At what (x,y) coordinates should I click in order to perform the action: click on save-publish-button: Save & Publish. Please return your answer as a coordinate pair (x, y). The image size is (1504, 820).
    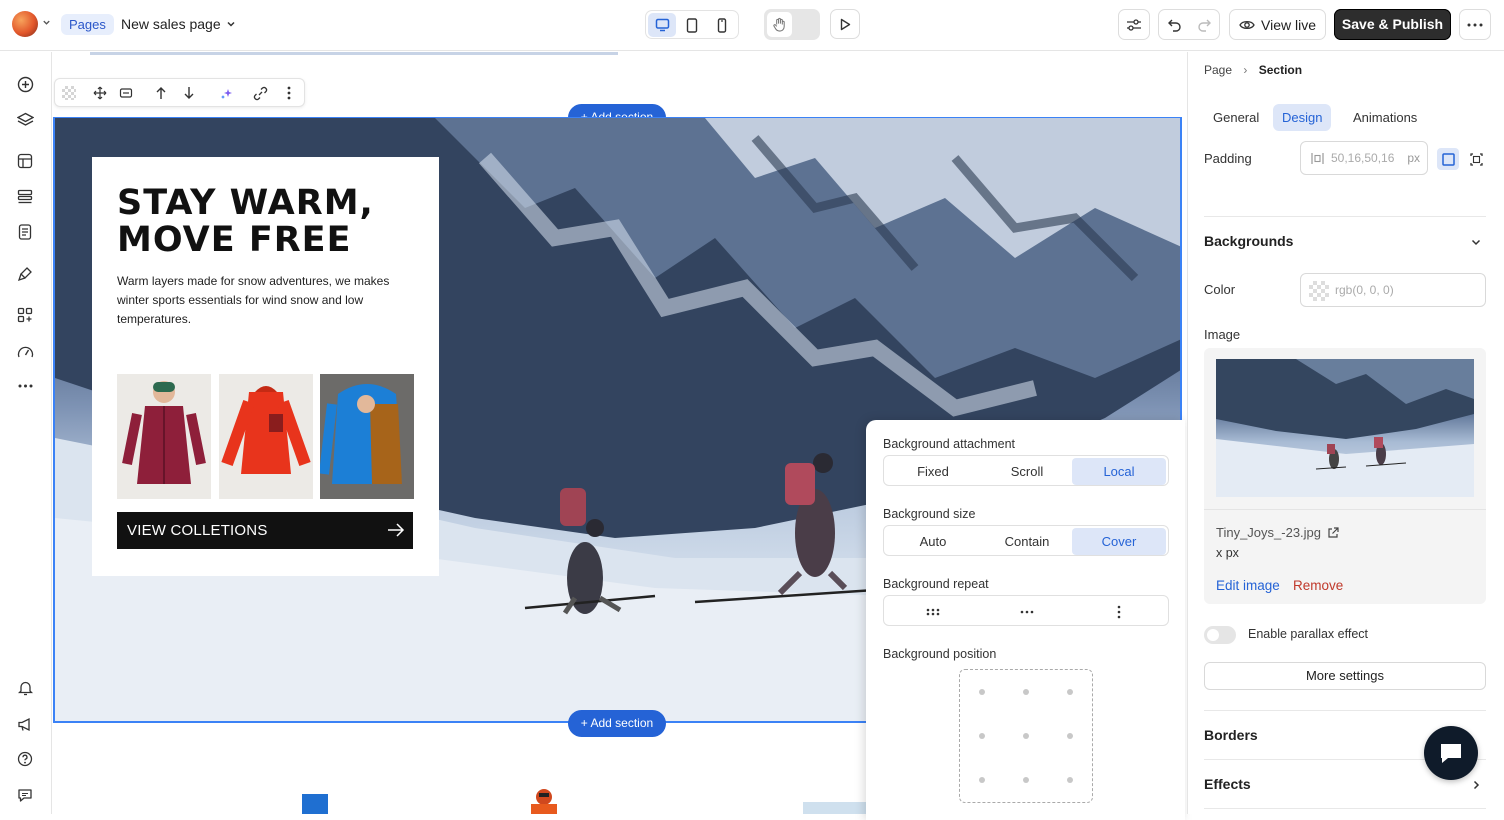
    Looking at the image, I should click on (1392, 24).